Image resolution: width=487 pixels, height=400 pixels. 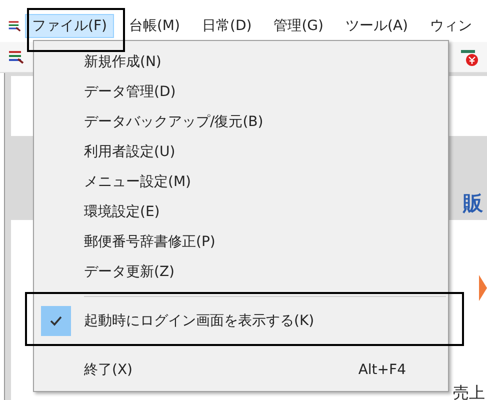 I want to click on menu-bar-item: ウィン, so click(x=451, y=26).